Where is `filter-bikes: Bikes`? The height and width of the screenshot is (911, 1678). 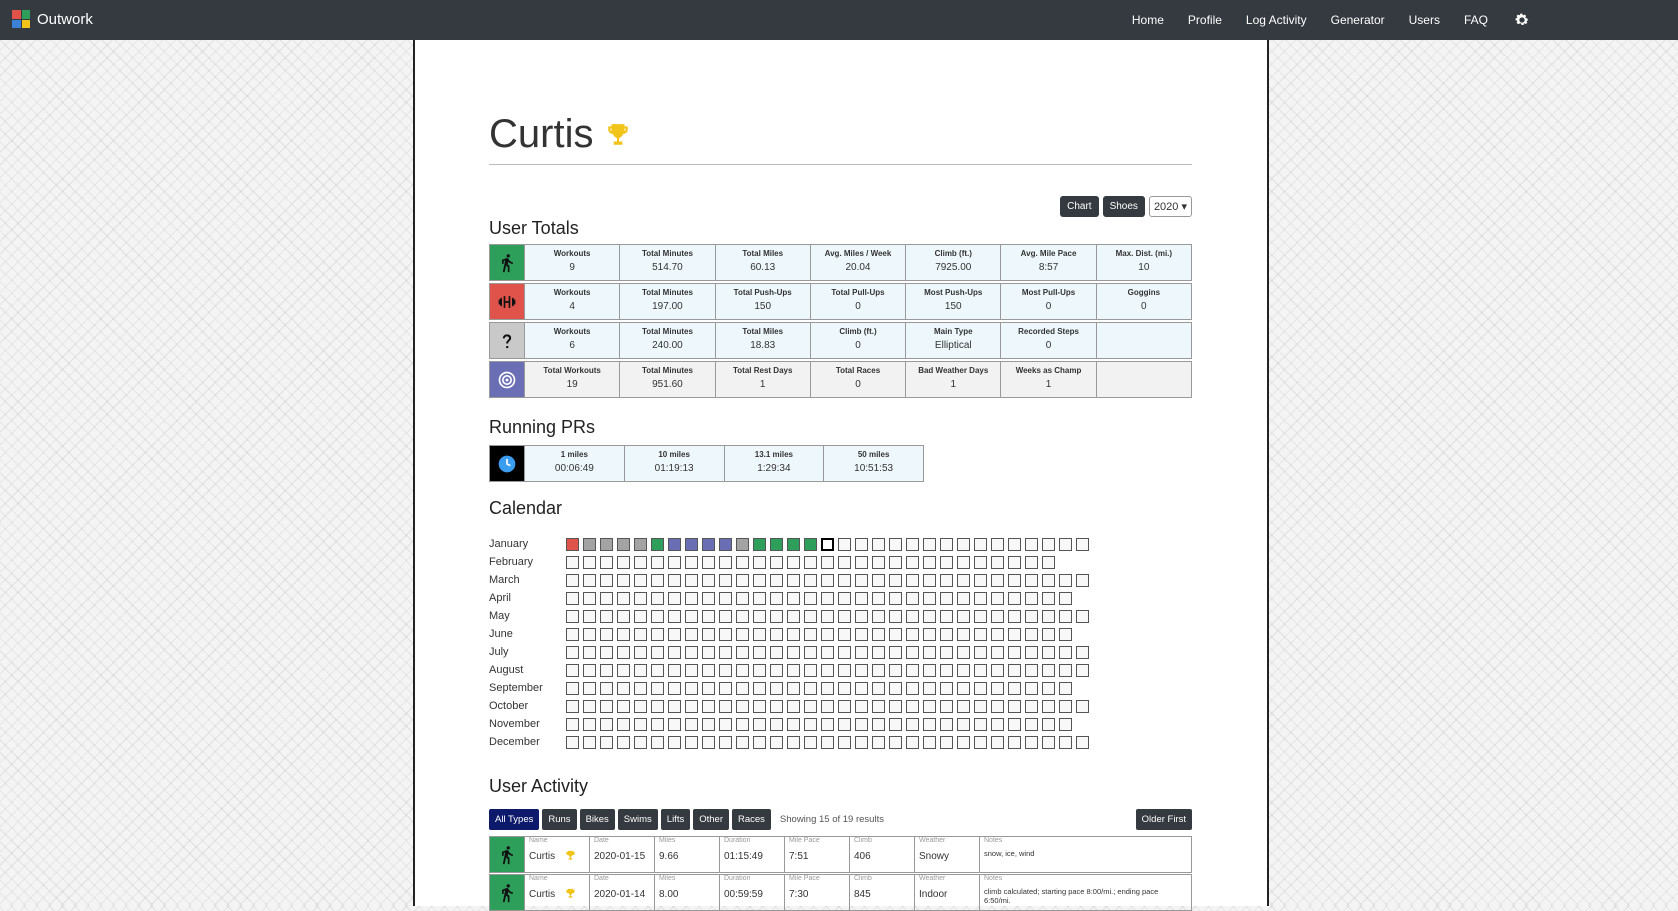
filter-bikes: Bikes is located at coordinates (597, 819).